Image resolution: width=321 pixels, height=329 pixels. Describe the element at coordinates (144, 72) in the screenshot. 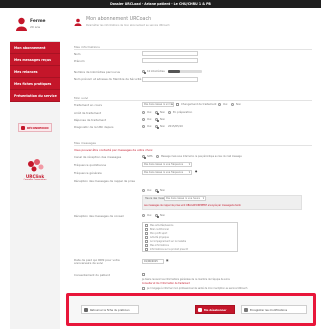

I see `distance-radio` at that location.